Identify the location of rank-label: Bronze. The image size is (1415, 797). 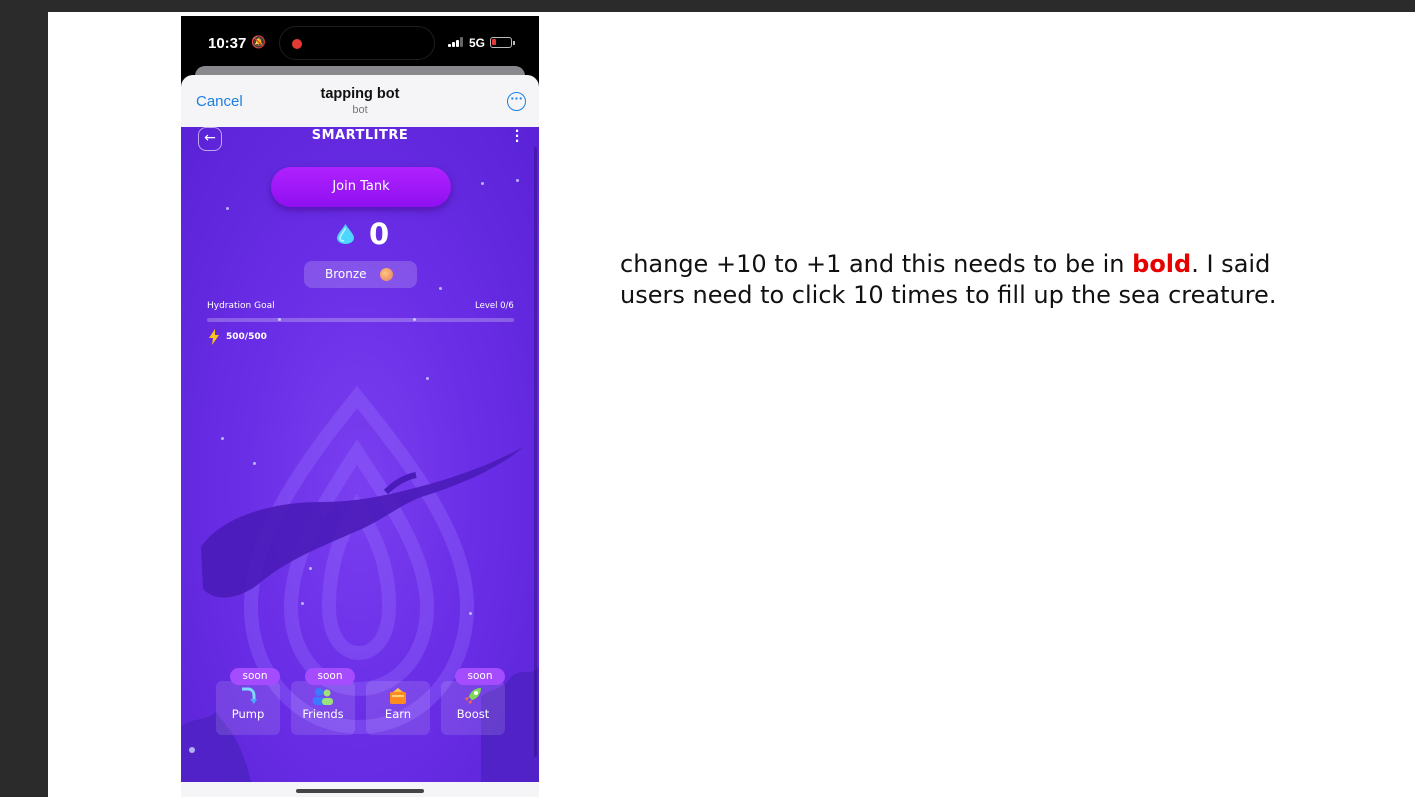
(346, 274).